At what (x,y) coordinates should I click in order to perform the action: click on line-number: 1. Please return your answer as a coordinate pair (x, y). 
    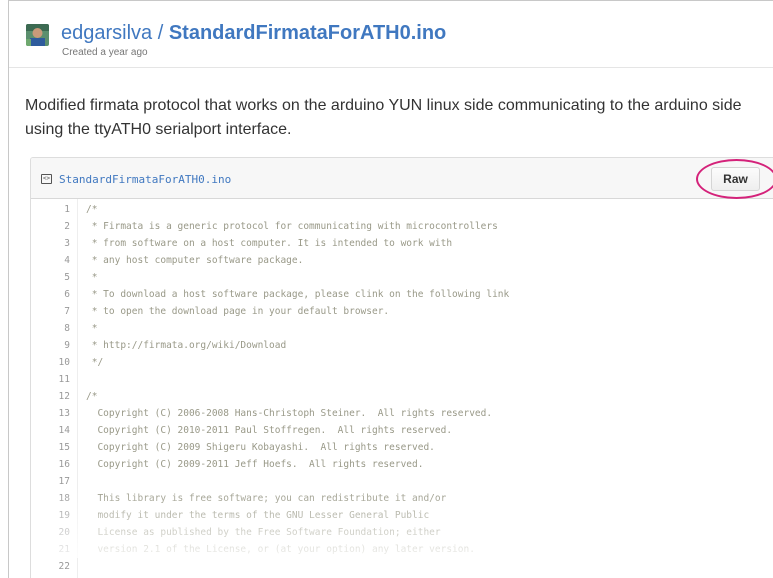
    Looking at the image, I should click on (50, 209).